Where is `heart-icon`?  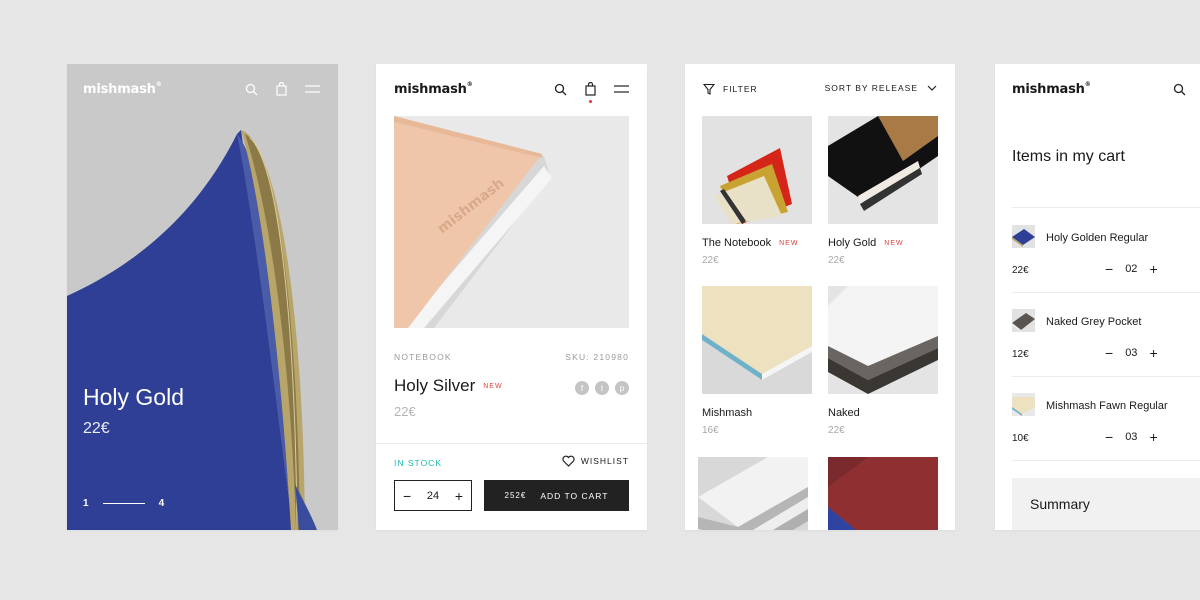
heart-icon is located at coordinates (568, 461).